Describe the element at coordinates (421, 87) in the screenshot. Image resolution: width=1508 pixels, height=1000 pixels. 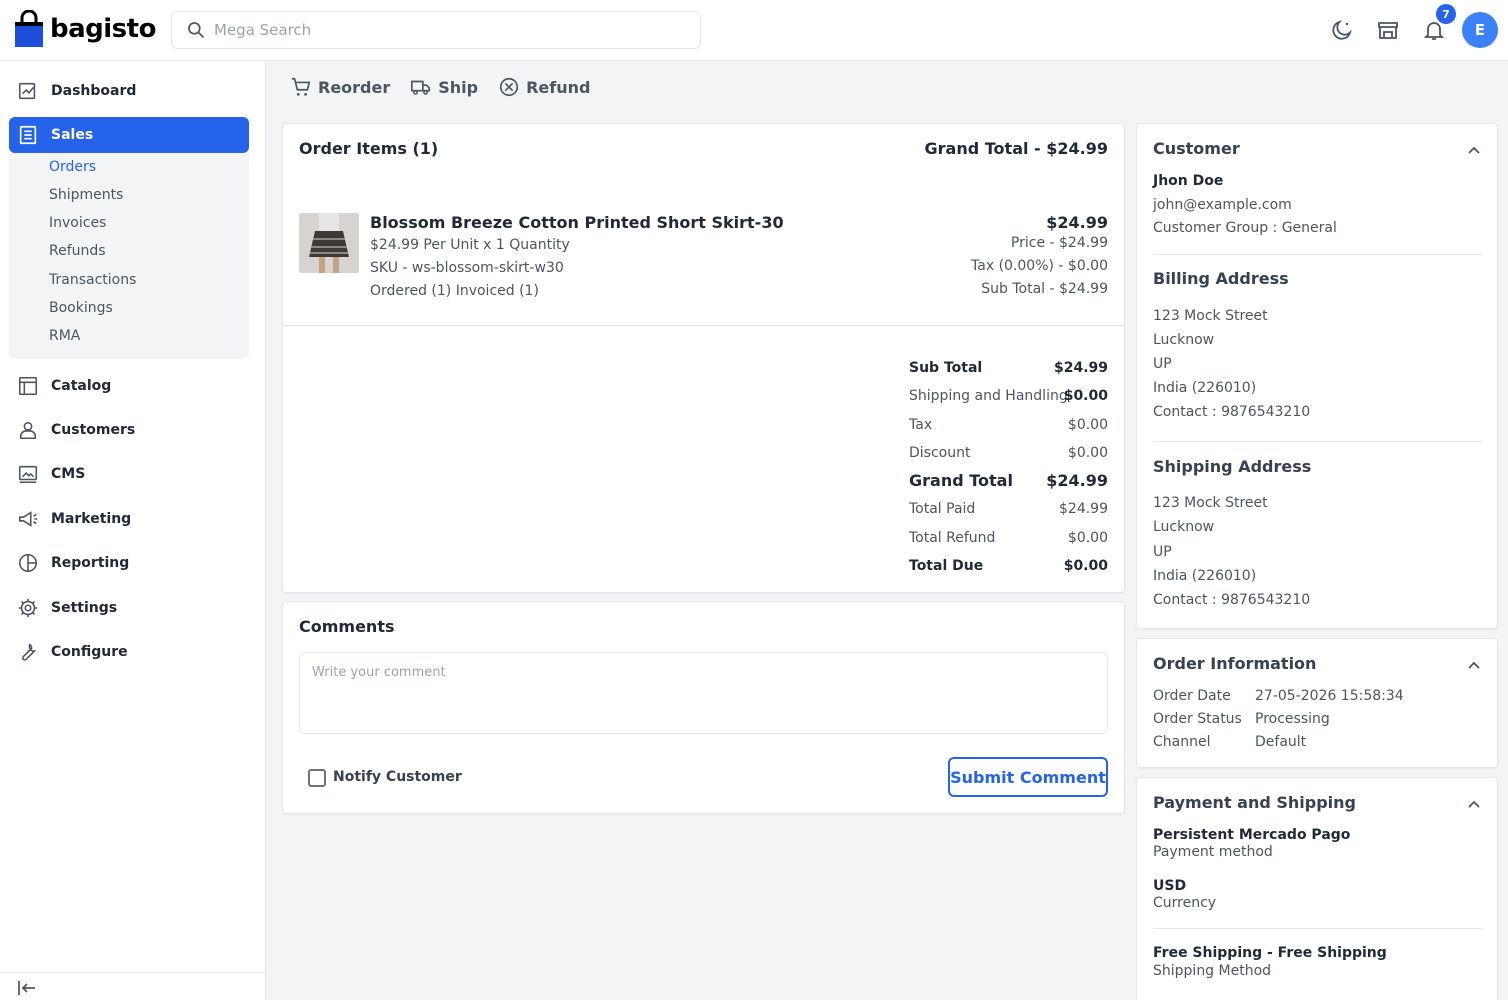
I see `truck-icon` at that location.